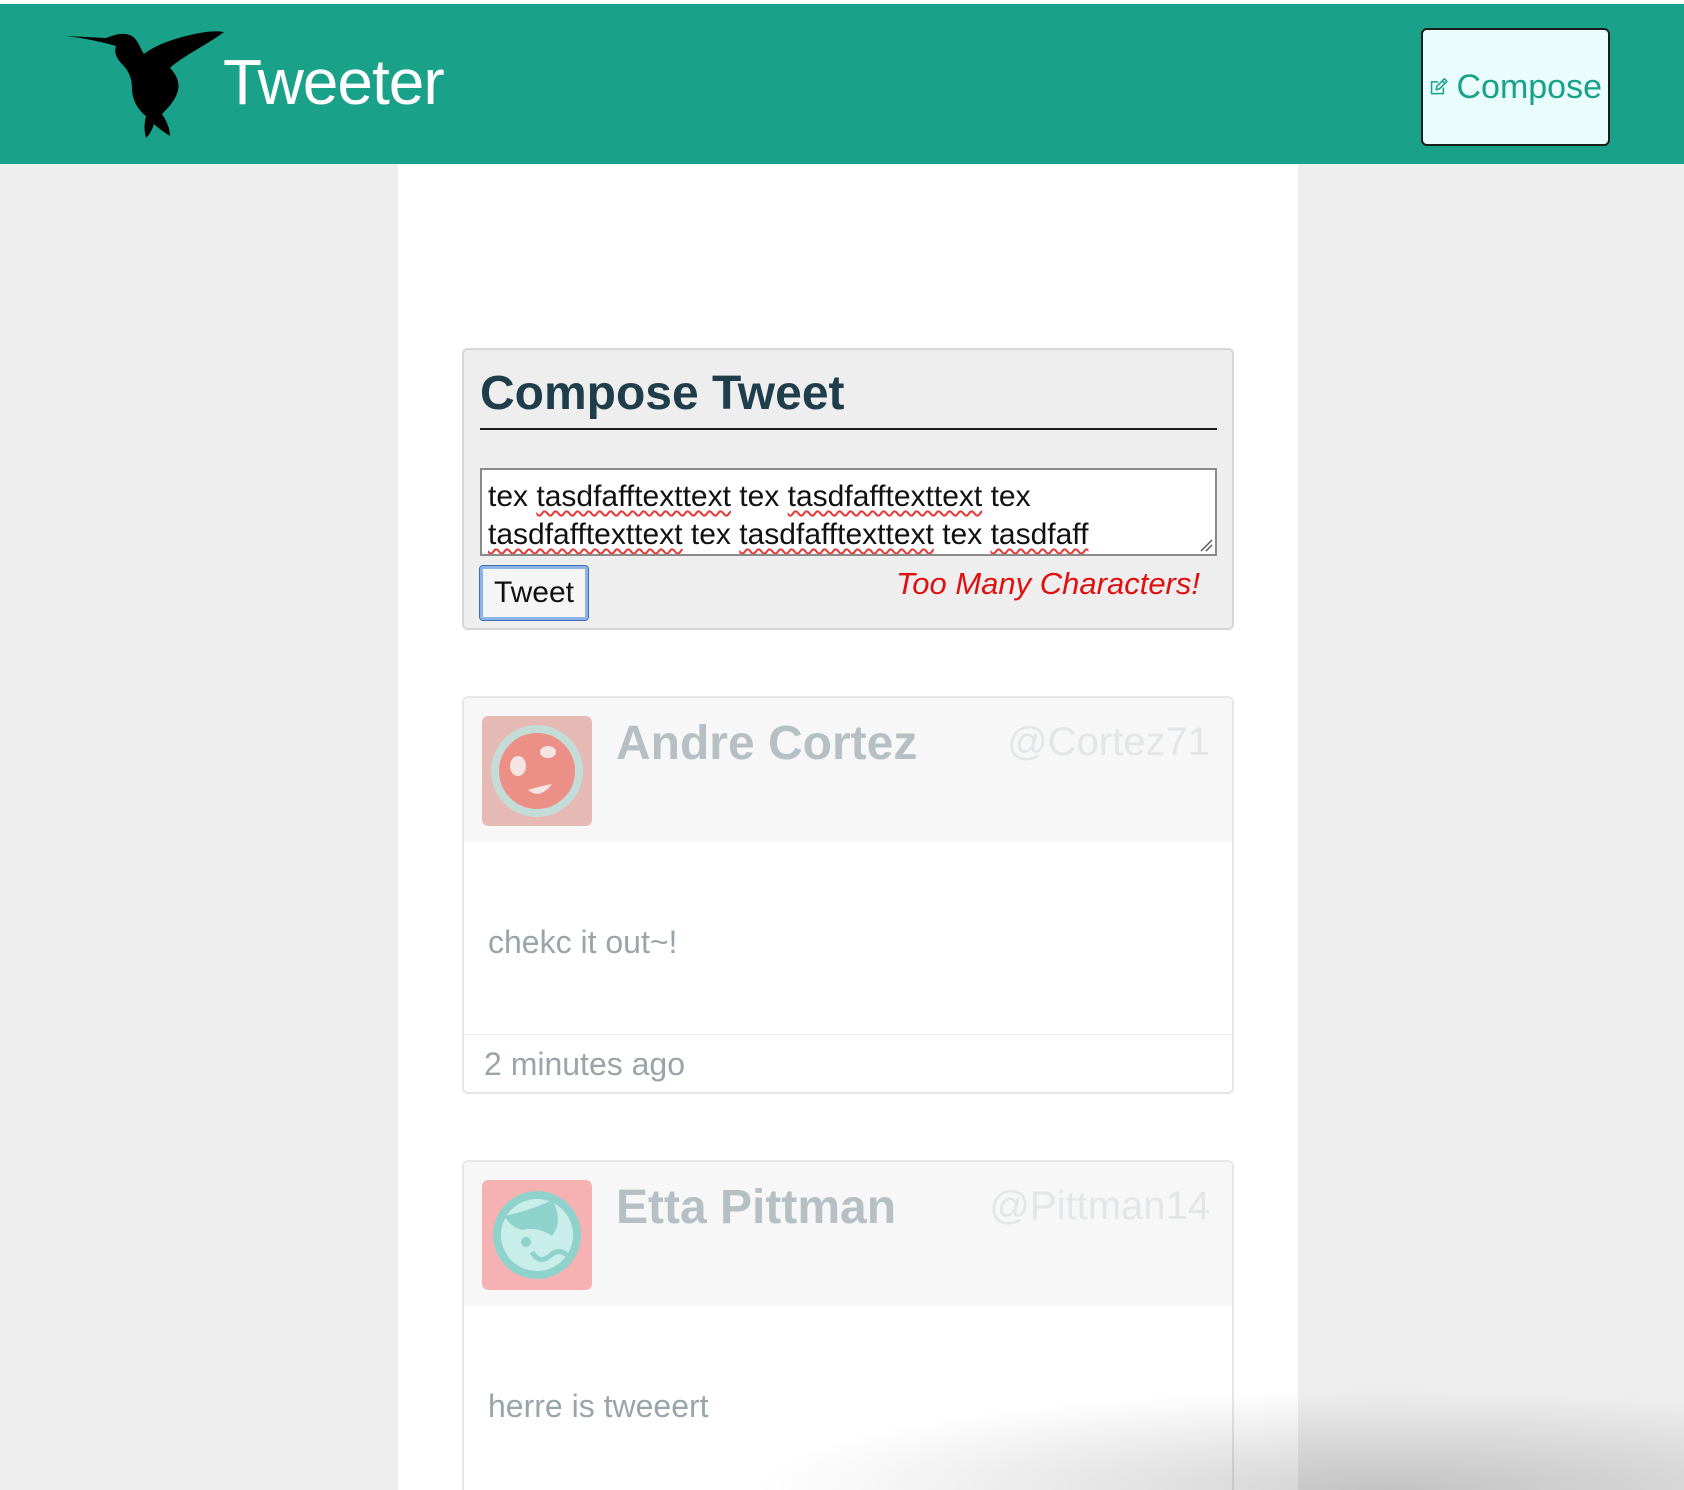  What do you see at coordinates (756, 1207) in the screenshot?
I see `tweet-author-name: Etta Pittman` at bounding box center [756, 1207].